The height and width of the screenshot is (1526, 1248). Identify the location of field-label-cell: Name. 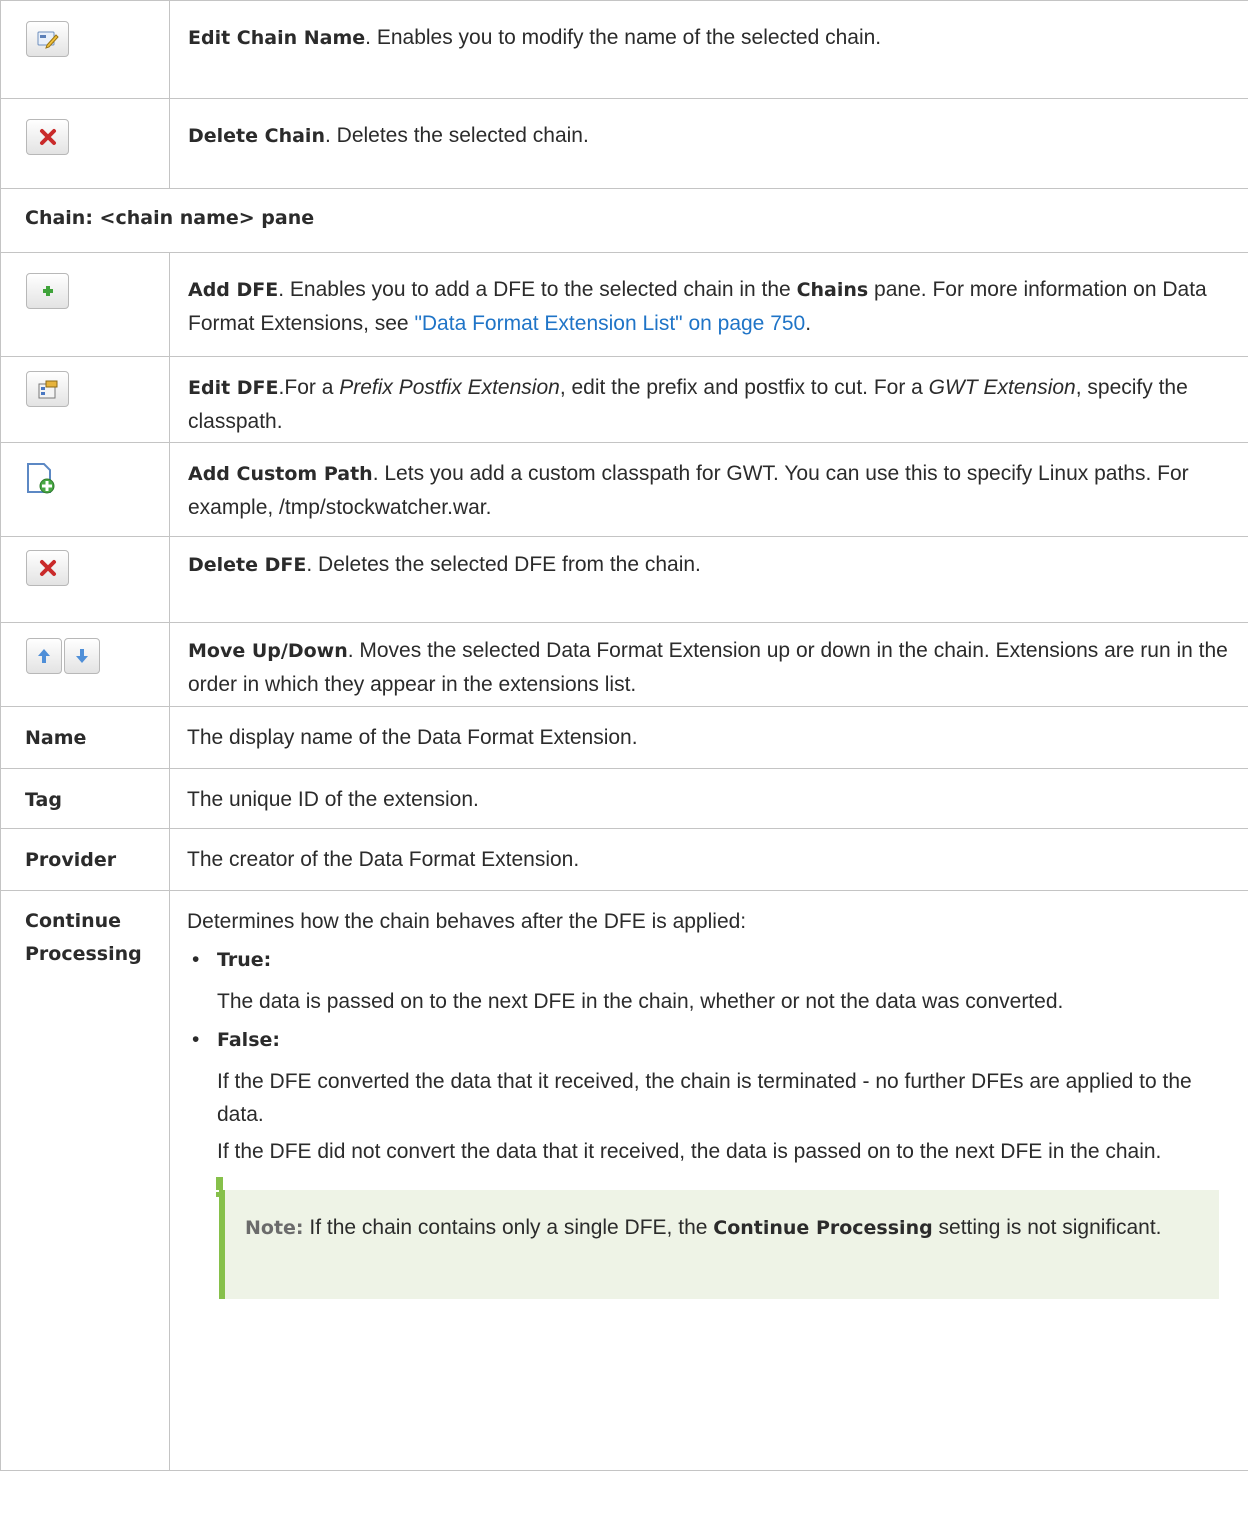
(85, 737).